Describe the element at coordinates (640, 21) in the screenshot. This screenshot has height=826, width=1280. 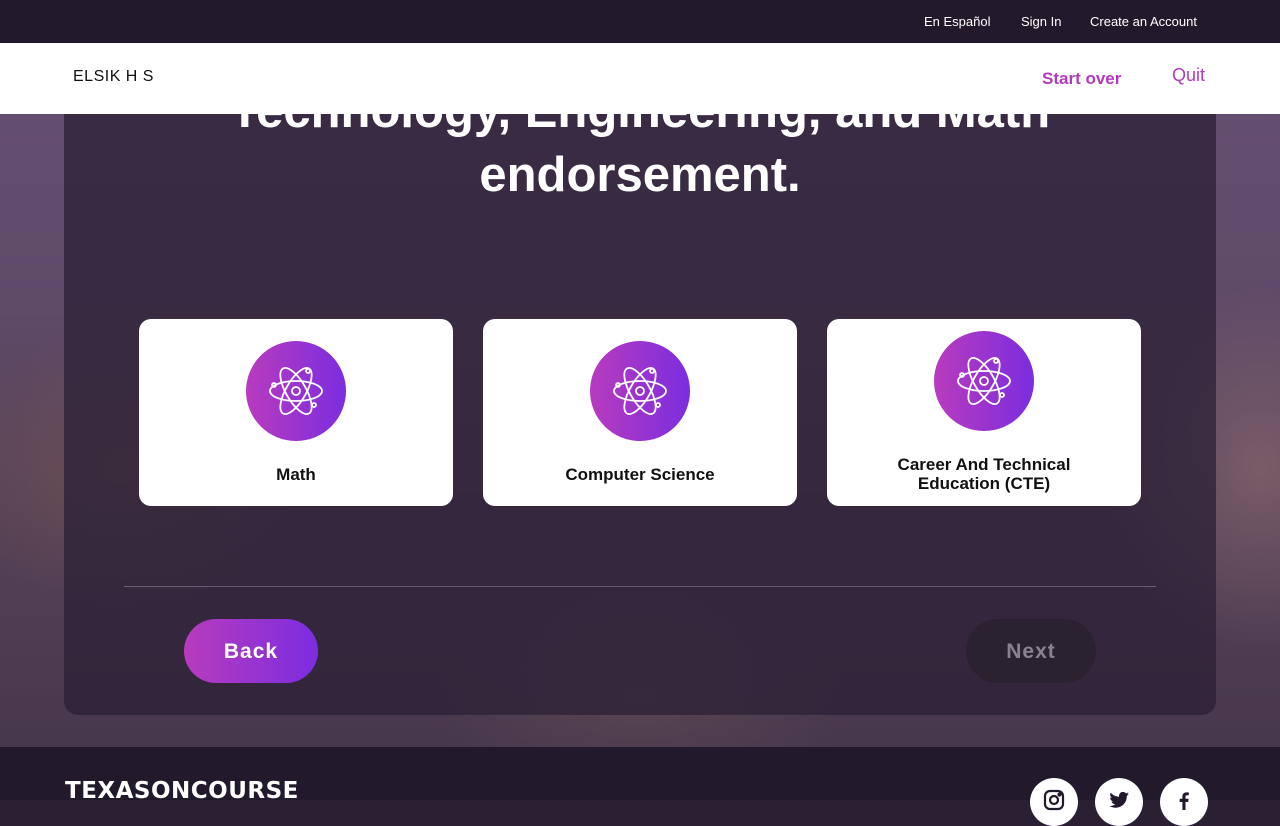
I see `top-utility-bar: En Español Sign In Create an Account` at that location.